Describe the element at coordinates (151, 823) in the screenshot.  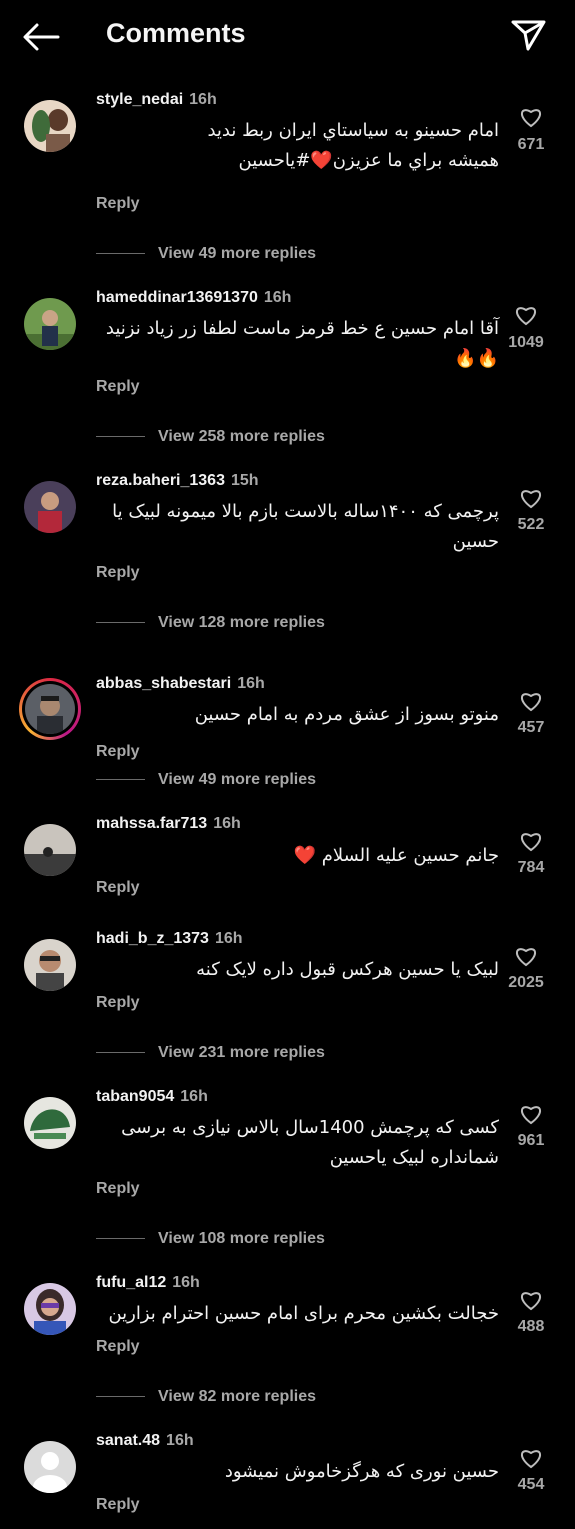
I see `username: mahssa.far713` at that location.